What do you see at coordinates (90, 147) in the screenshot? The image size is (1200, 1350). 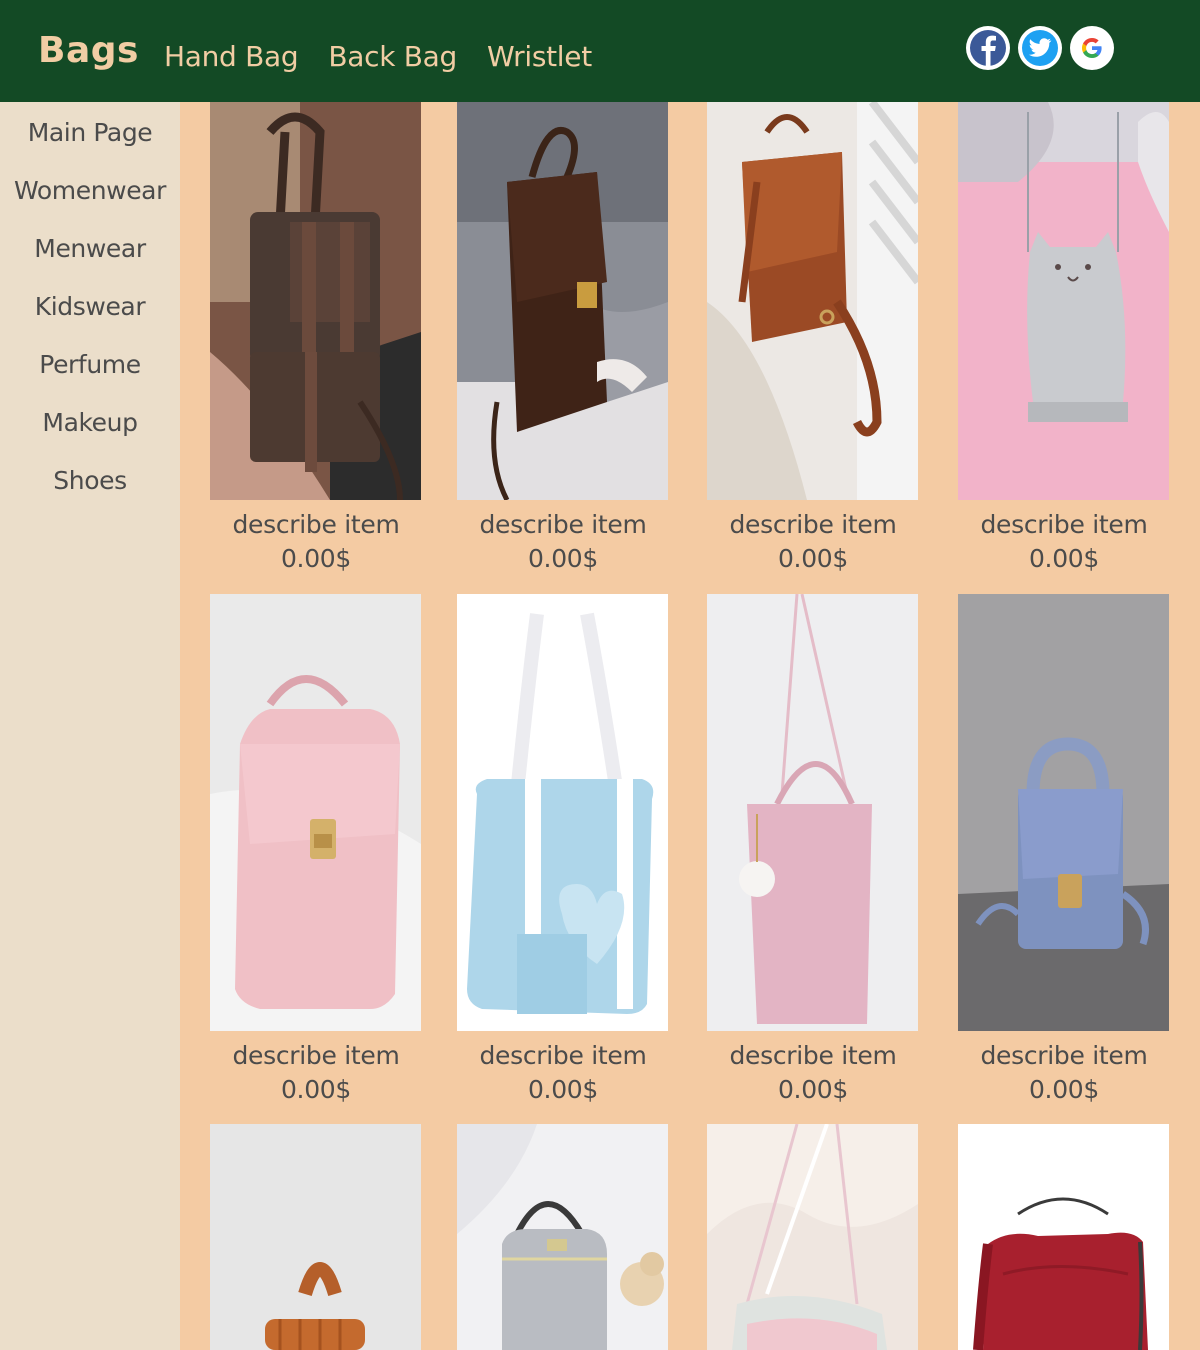 I see `sidebar-item-main-page: Main Page` at bounding box center [90, 147].